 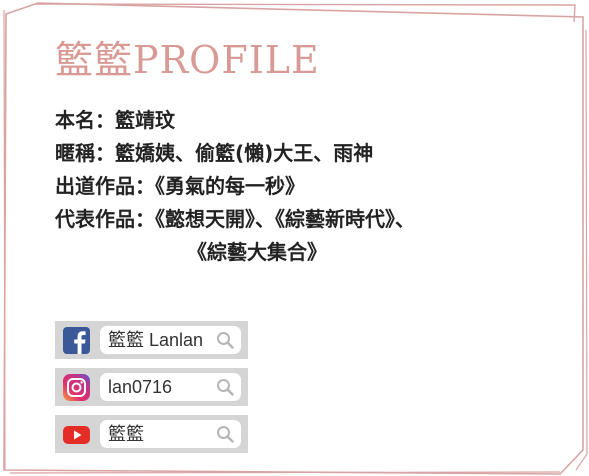 I want to click on instagram-search-box: lan0716, so click(x=151, y=387).